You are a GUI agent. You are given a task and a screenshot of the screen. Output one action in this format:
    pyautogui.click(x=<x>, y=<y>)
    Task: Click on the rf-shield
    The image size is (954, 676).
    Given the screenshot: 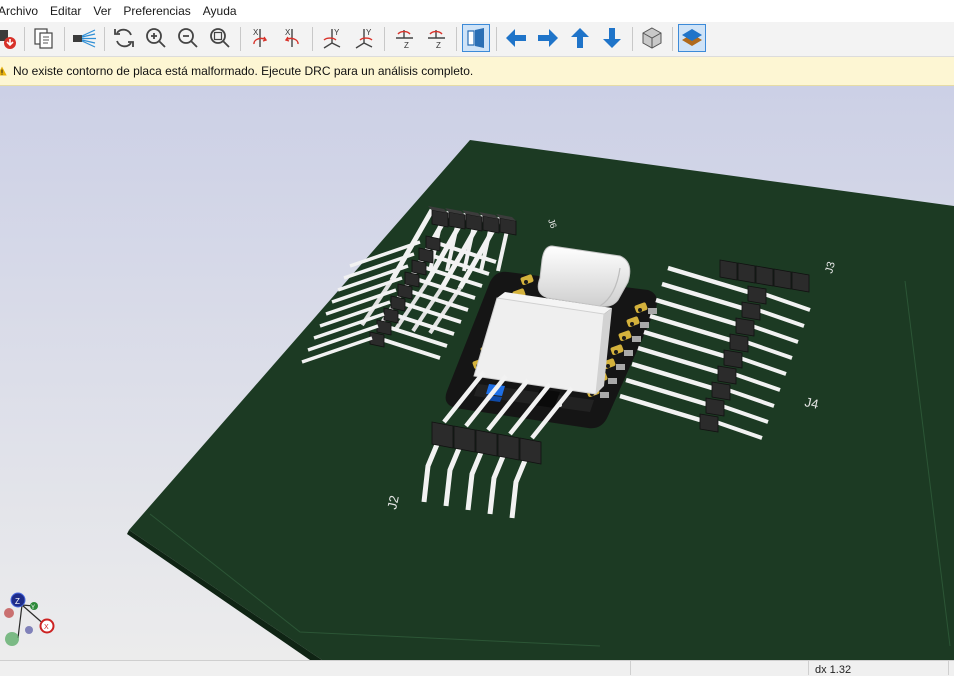 What is the action you would take?
    pyautogui.click(x=542, y=343)
    